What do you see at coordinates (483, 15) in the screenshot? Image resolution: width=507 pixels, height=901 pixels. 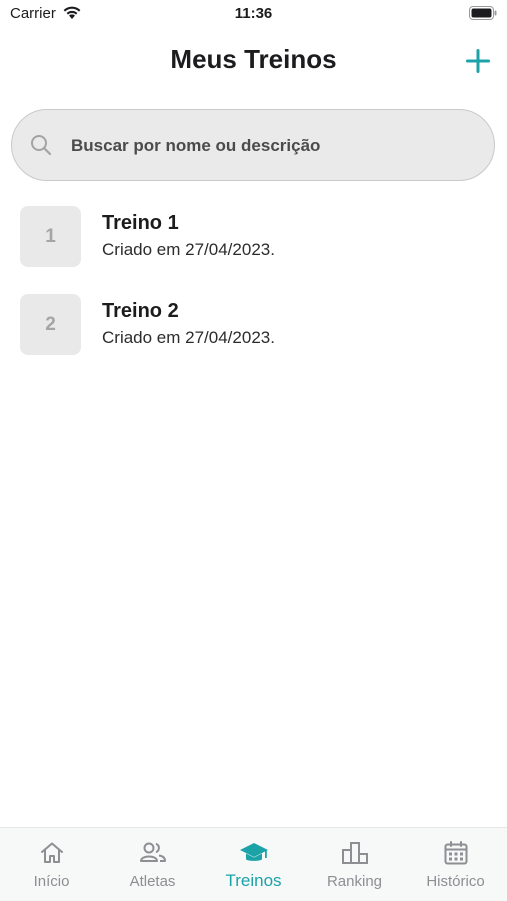 I see `battery-icon` at bounding box center [483, 15].